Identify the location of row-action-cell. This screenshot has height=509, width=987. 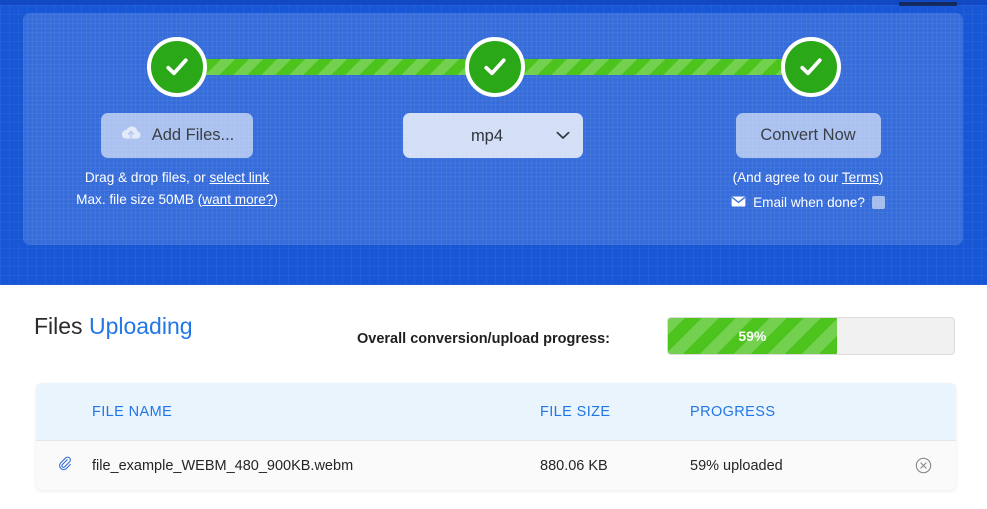
(923, 465).